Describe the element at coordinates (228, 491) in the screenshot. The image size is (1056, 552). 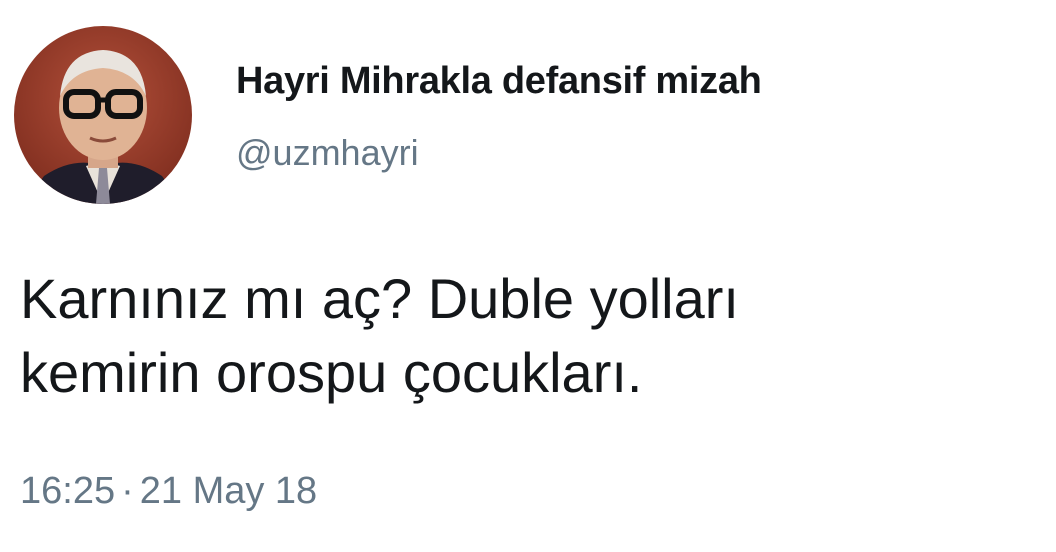
I see `tweet-date: 21 May 18` at that location.